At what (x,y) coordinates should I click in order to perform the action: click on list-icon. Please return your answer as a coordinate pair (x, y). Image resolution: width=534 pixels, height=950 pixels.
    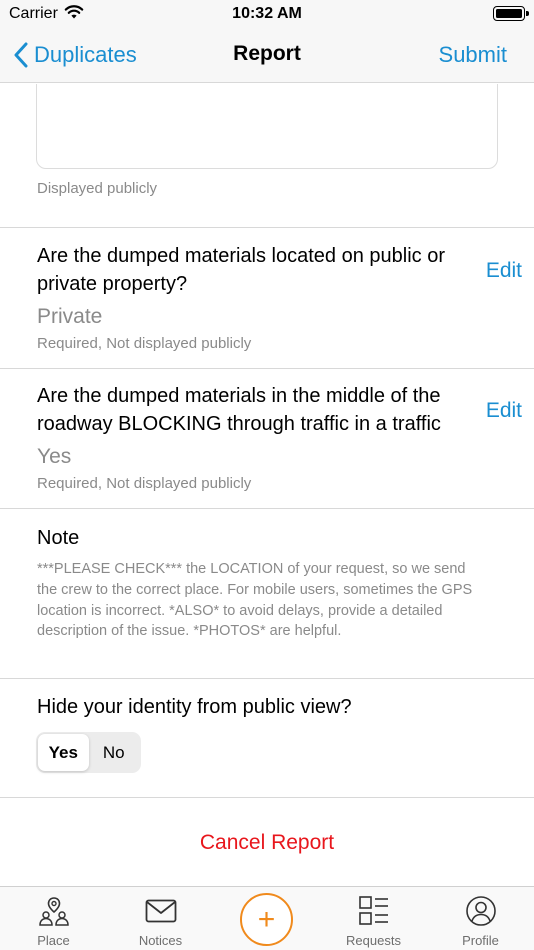
    Looking at the image, I should click on (373, 911).